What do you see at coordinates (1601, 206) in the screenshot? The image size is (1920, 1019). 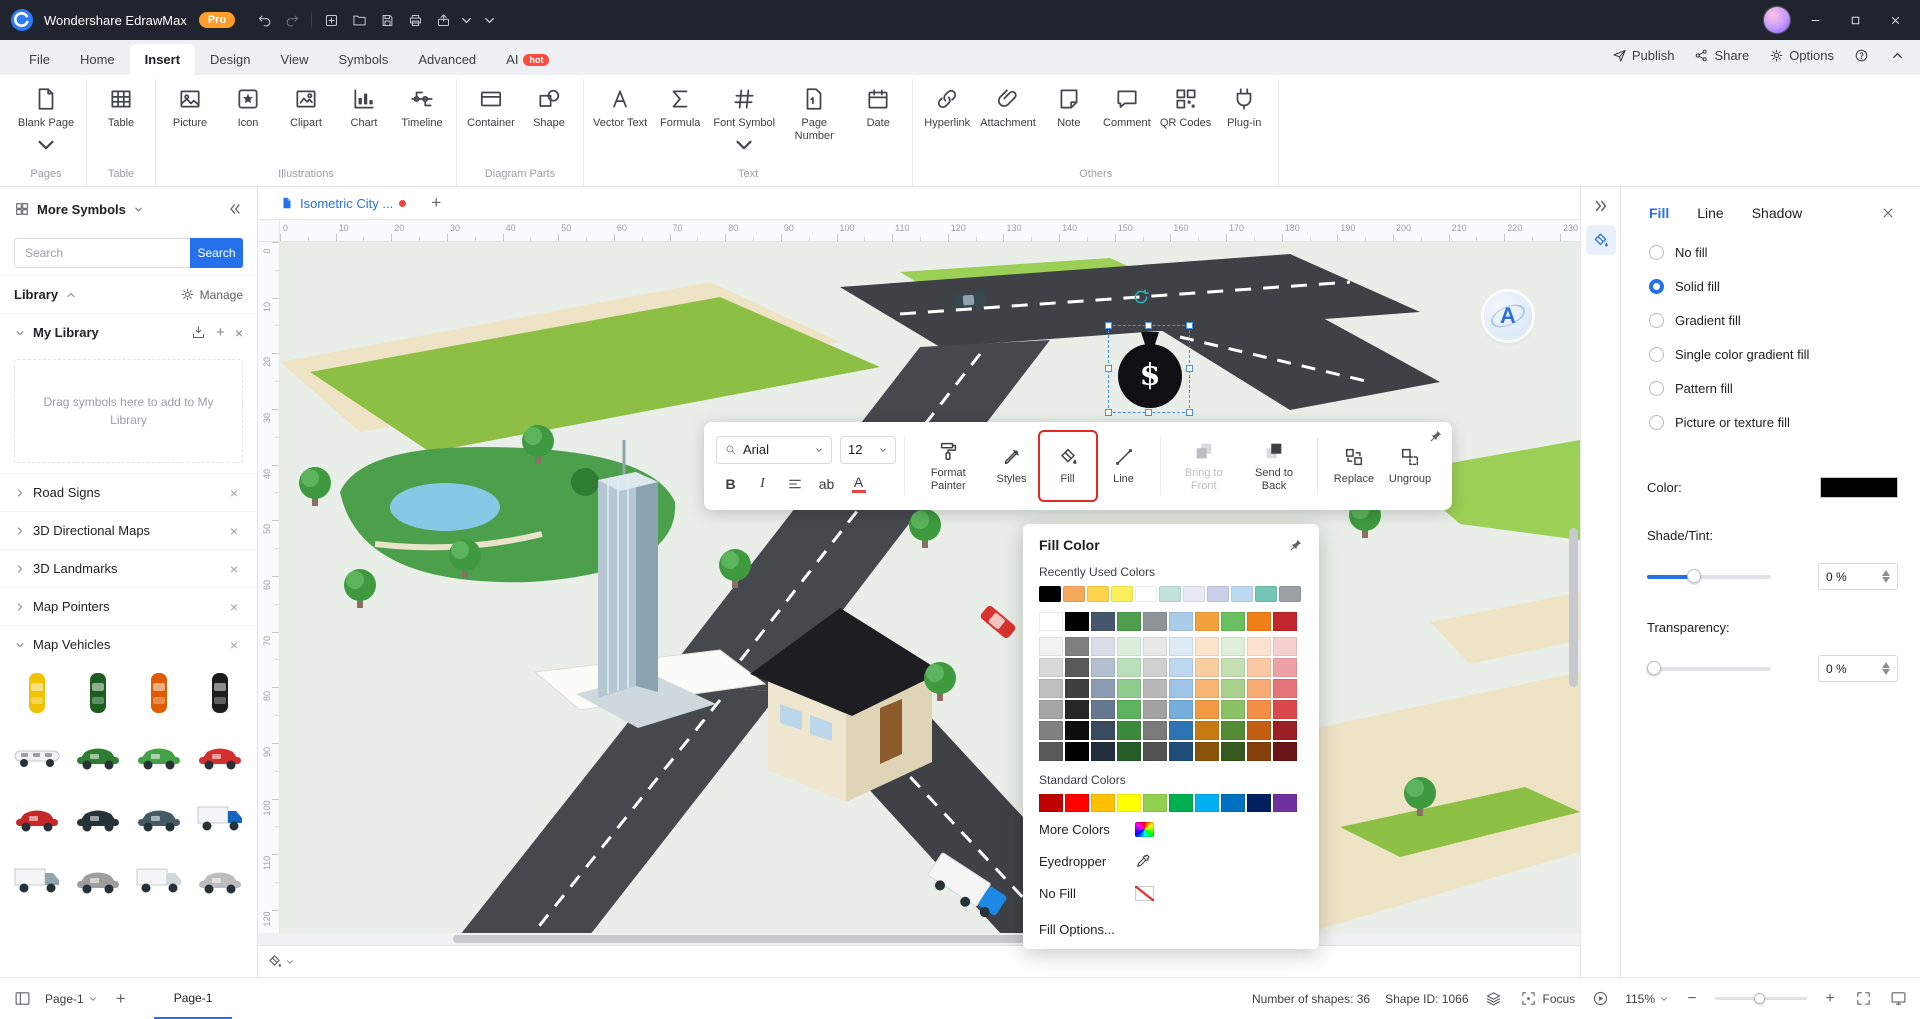 I see `expand-panel-icon` at bounding box center [1601, 206].